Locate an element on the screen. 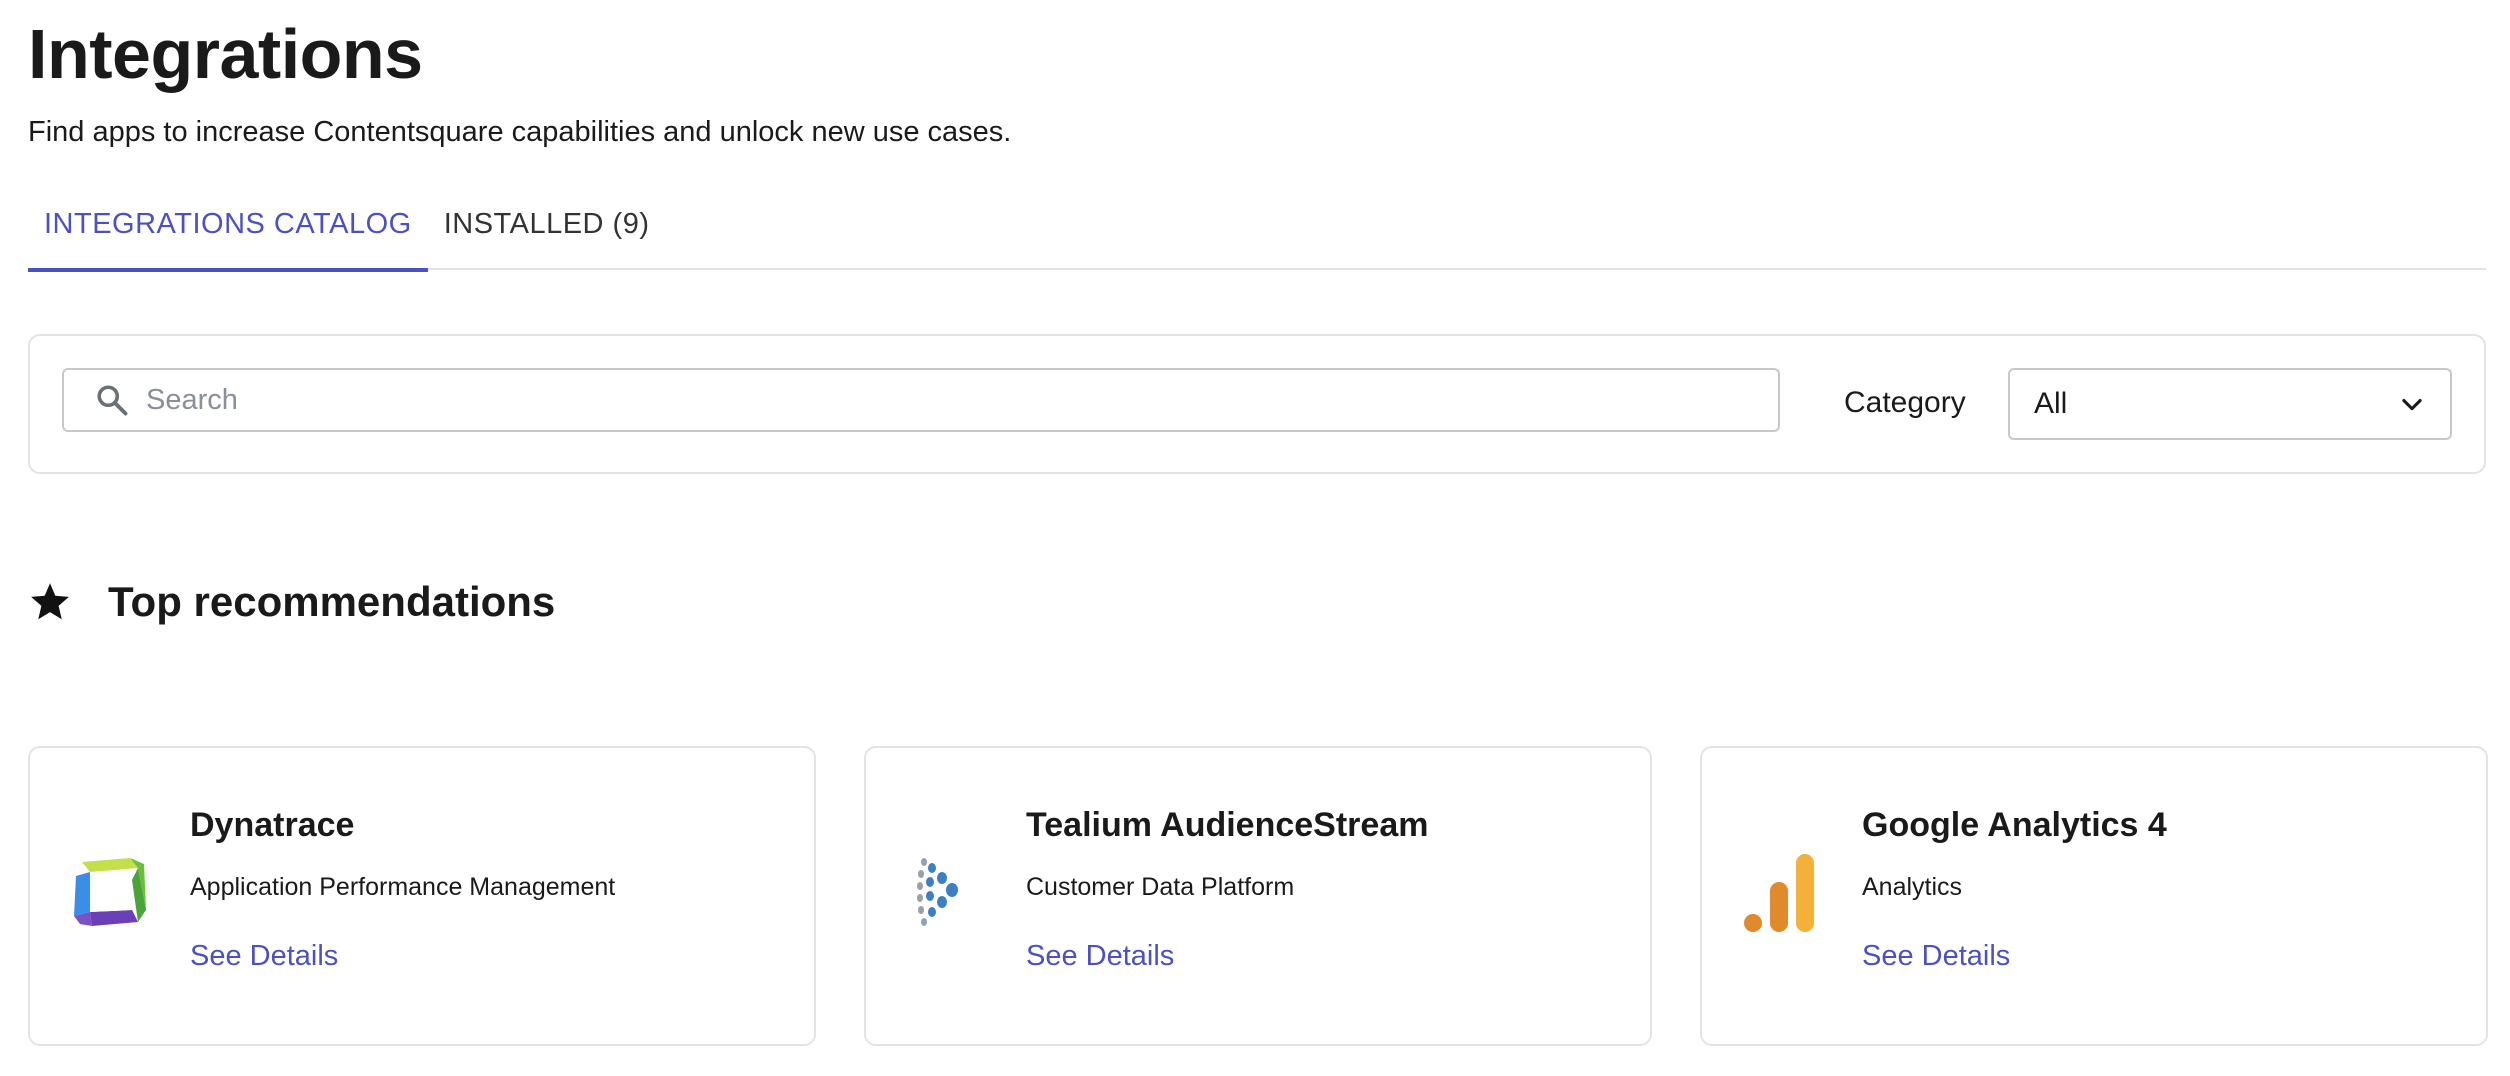 The height and width of the screenshot is (1076, 2510). page-title: Integrations is located at coordinates (225, 54).